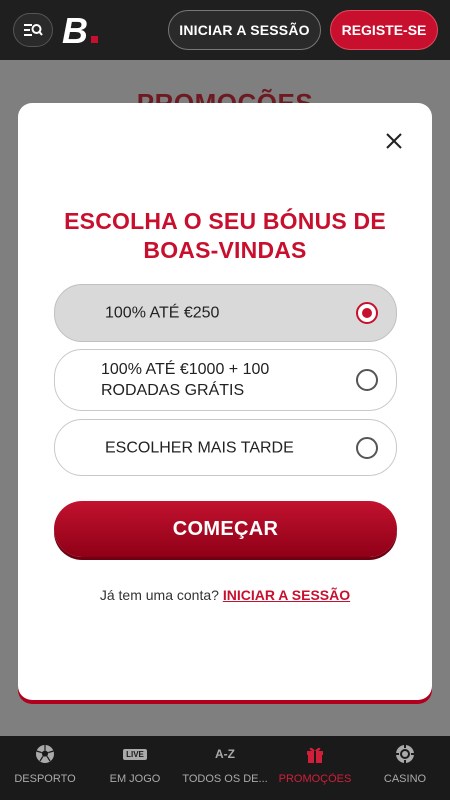 The height and width of the screenshot is (800, 450). What do you see at coordinates (75, 30) in the screenshot?
I see `svg-text: B` at bounding box center [75, 30].